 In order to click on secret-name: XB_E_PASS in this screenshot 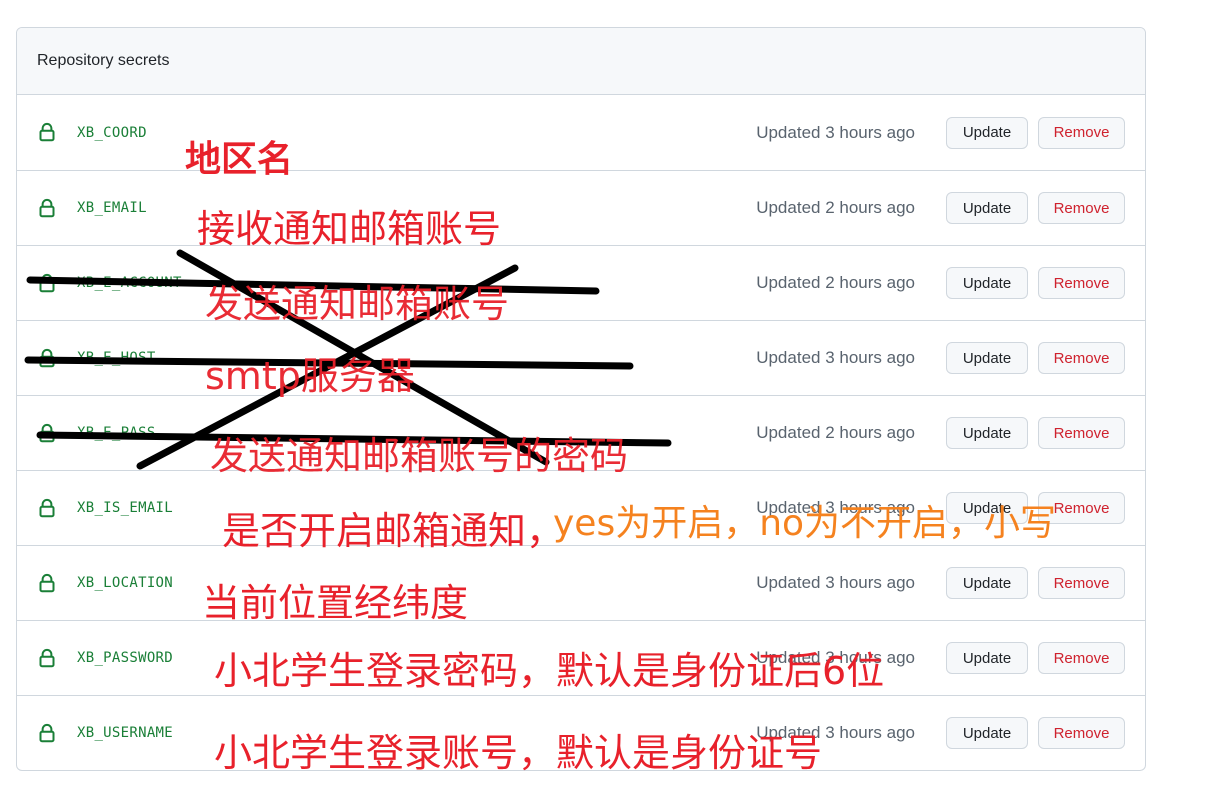, I will do `click(116, 433)`.